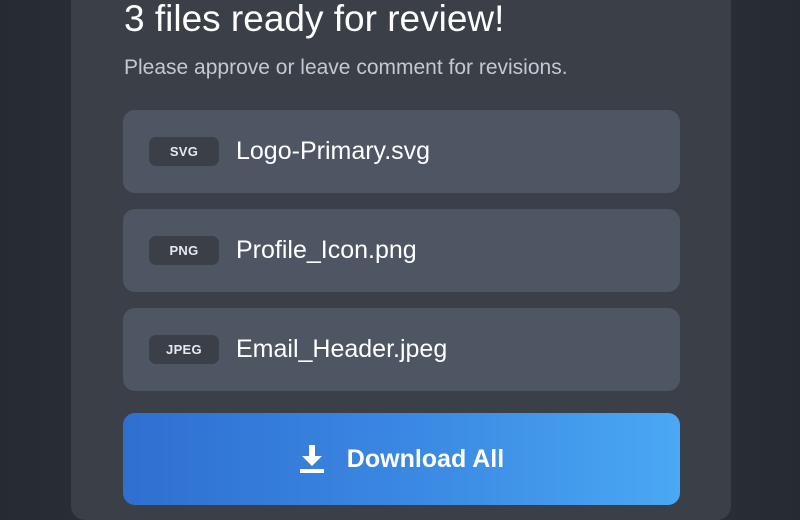 The width and height of the screenshot is (800, 520). I want to click on page-title: 3 files ready for review!, so click(314, 19).